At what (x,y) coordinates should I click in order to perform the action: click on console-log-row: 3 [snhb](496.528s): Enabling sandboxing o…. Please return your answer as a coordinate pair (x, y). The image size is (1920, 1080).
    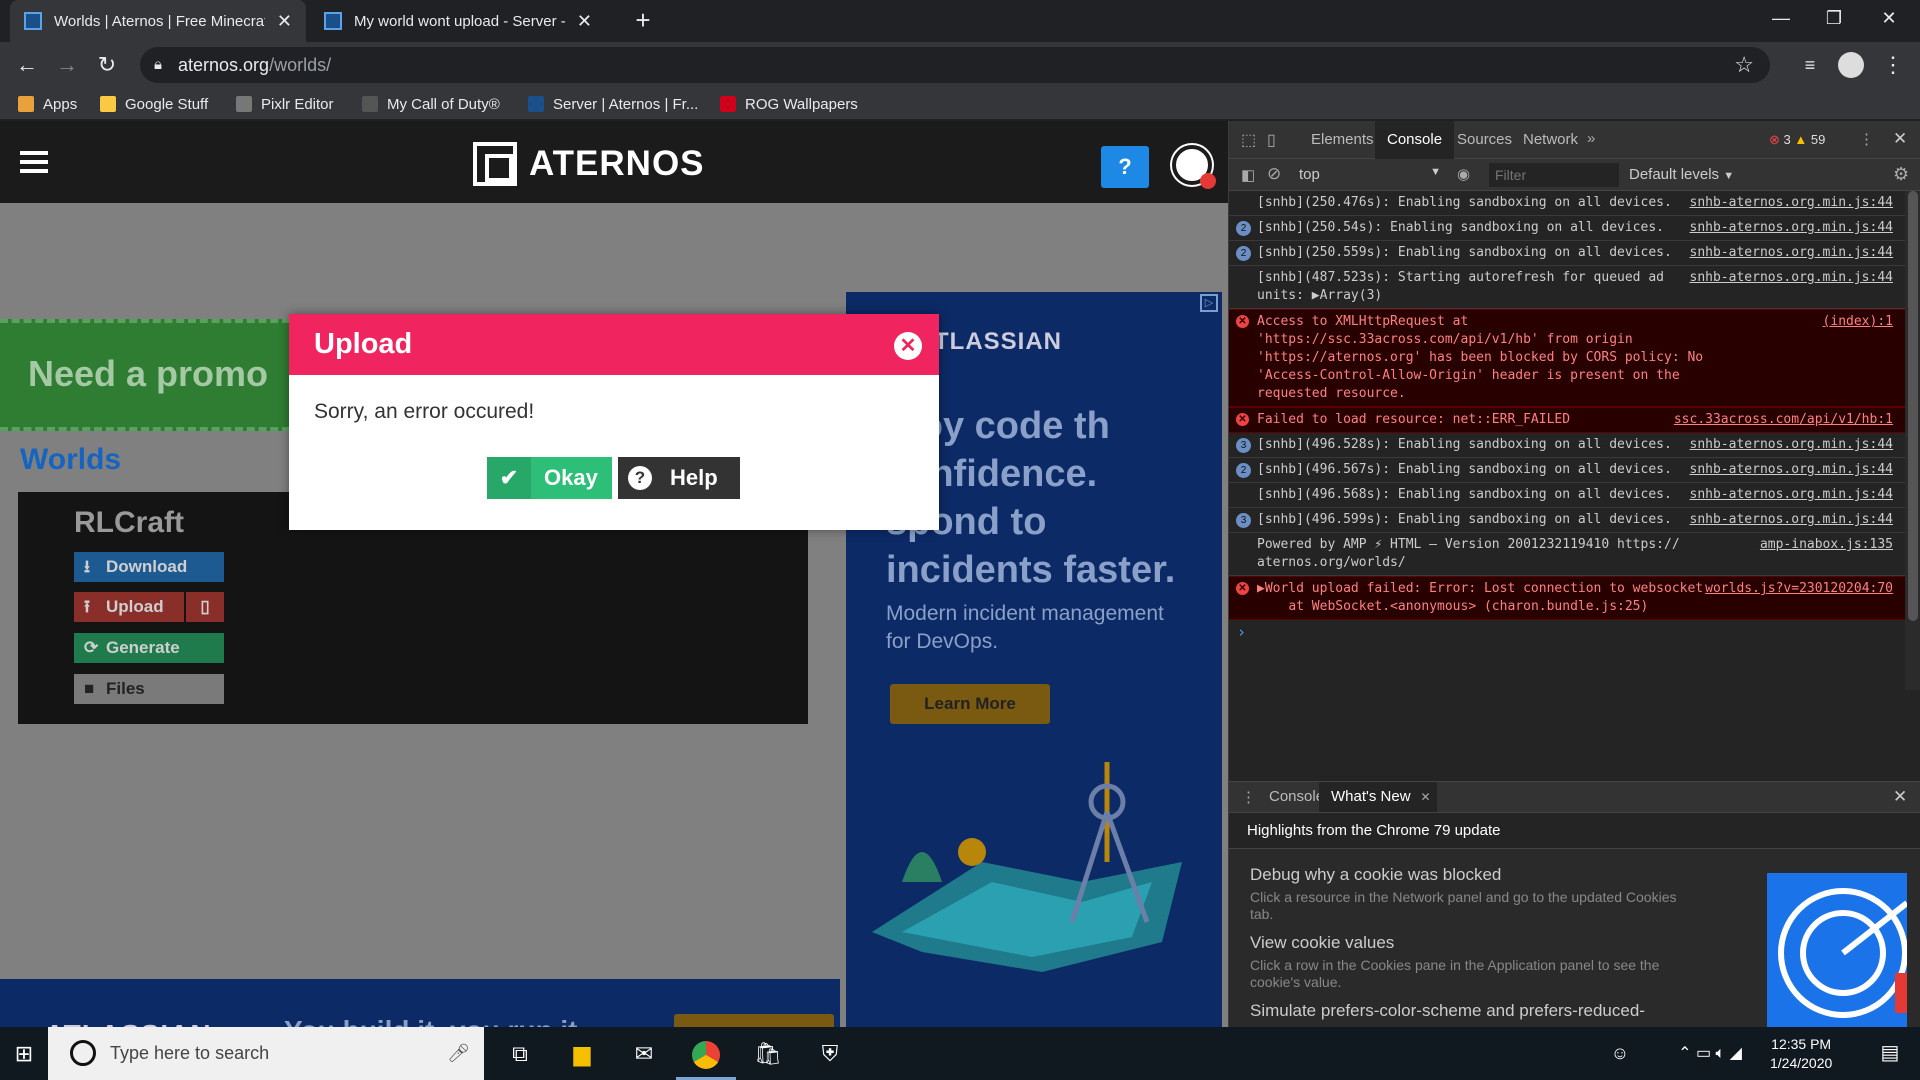
    Looking at the image, I should click on (1567, 445).